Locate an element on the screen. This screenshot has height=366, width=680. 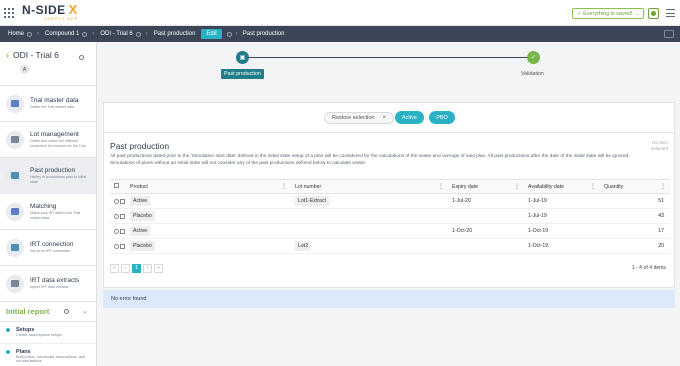
sidebar-item-irt-connection: IRT connection Set up an IRT connection is located at coordinates (48, 248).